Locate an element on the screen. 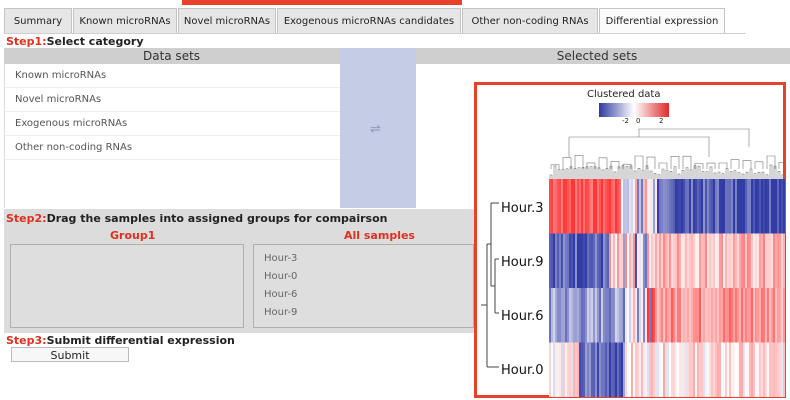 This screenshot has height=400, width=790. sample-hour-0: Hour-0 is located at coordinates (363, 277).